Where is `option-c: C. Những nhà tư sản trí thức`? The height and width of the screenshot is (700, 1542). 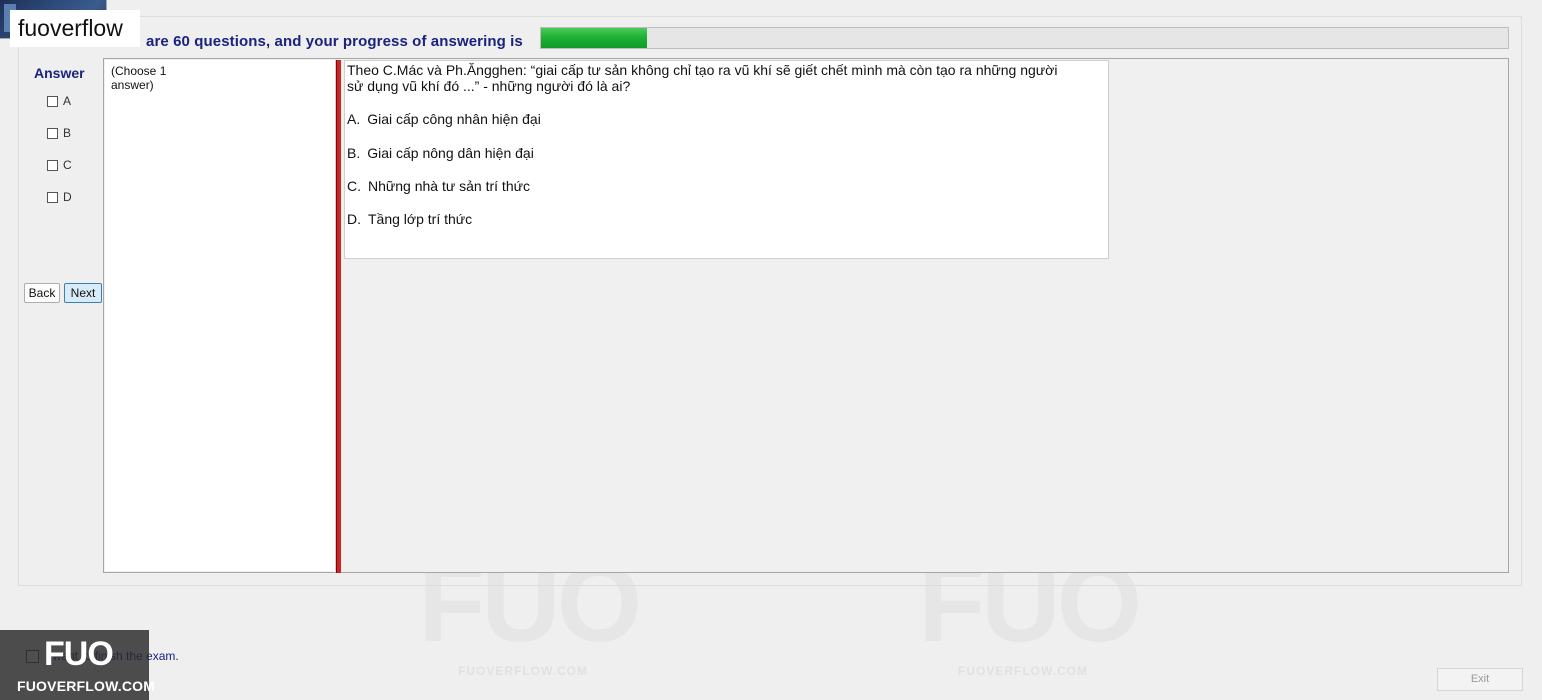
option-c: C. Những nhà tư sản trí thức is located at coordinates (438, 186).